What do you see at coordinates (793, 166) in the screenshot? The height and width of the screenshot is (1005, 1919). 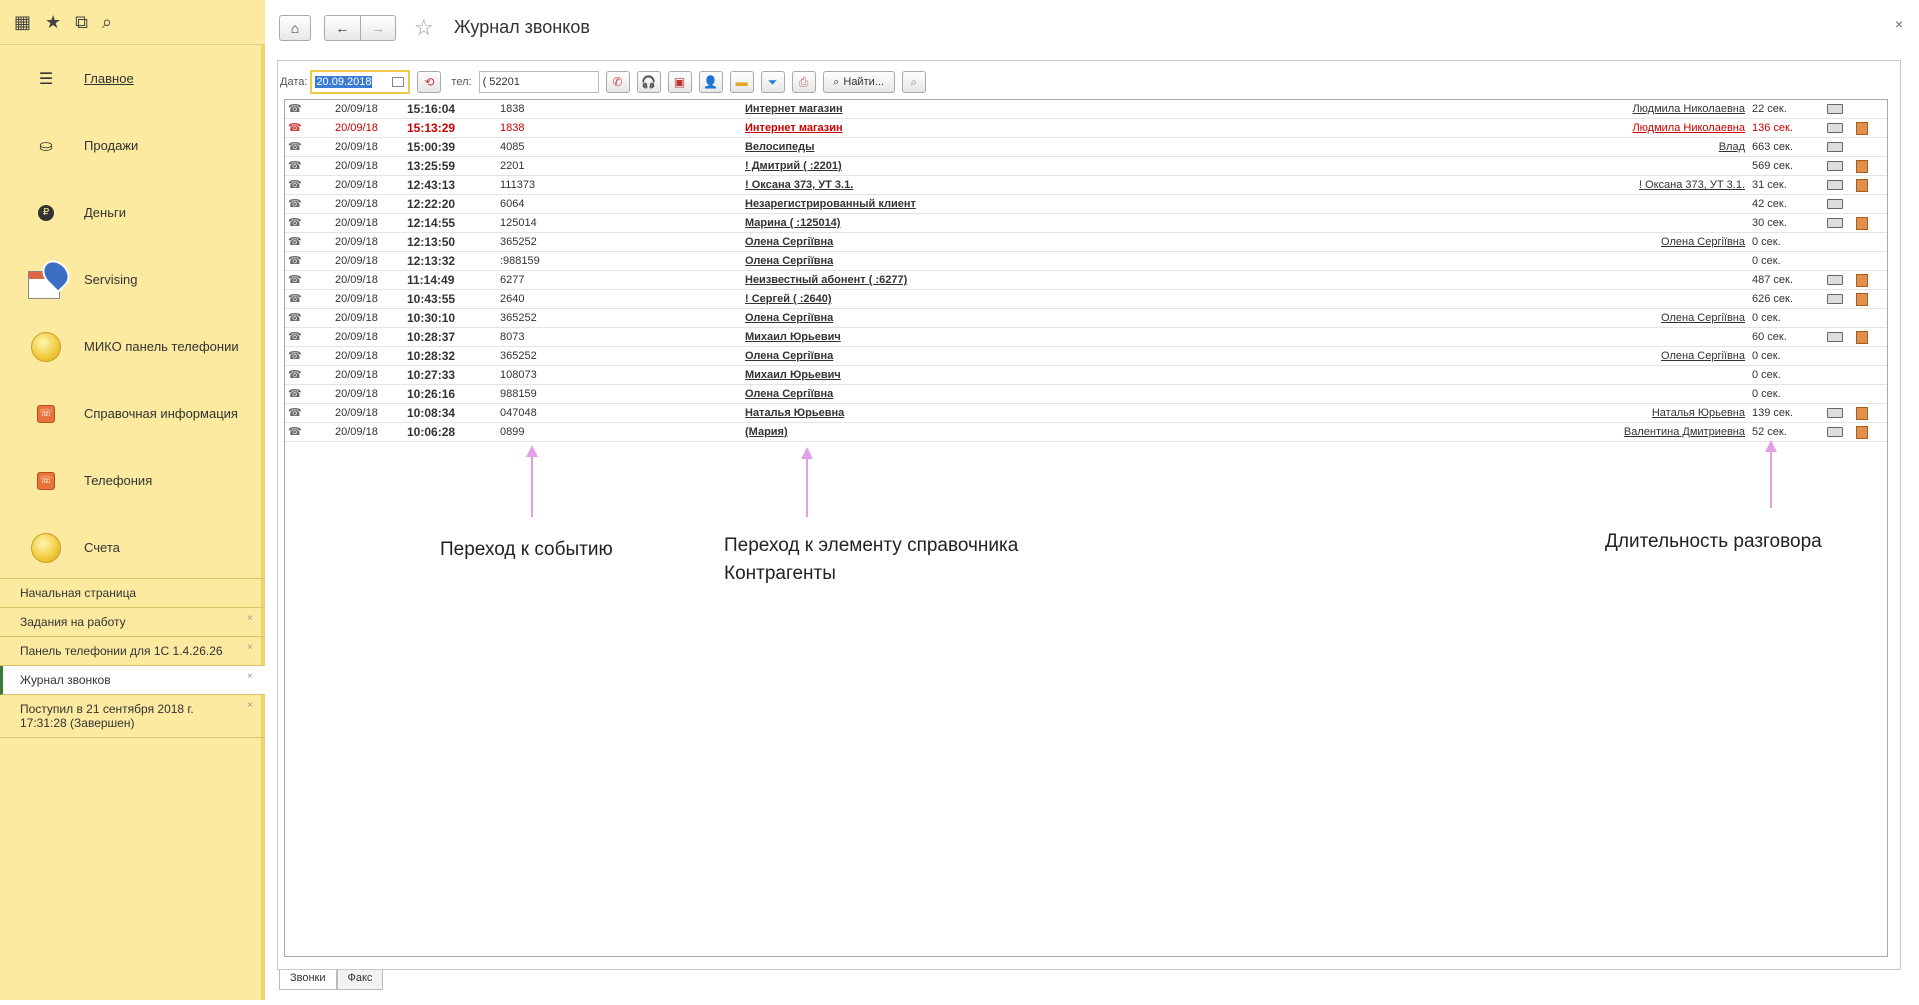 I see `contact-link: ! Дмитрий ( :2201)` at bounding box center [793, 166].